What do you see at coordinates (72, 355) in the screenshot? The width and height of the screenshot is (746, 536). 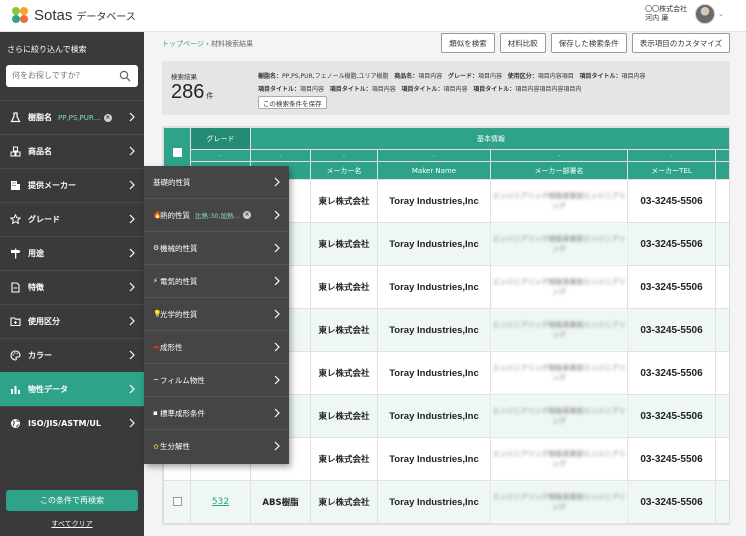 I see `sidebar-item-color: カラー` at bounding box center [72, 355].